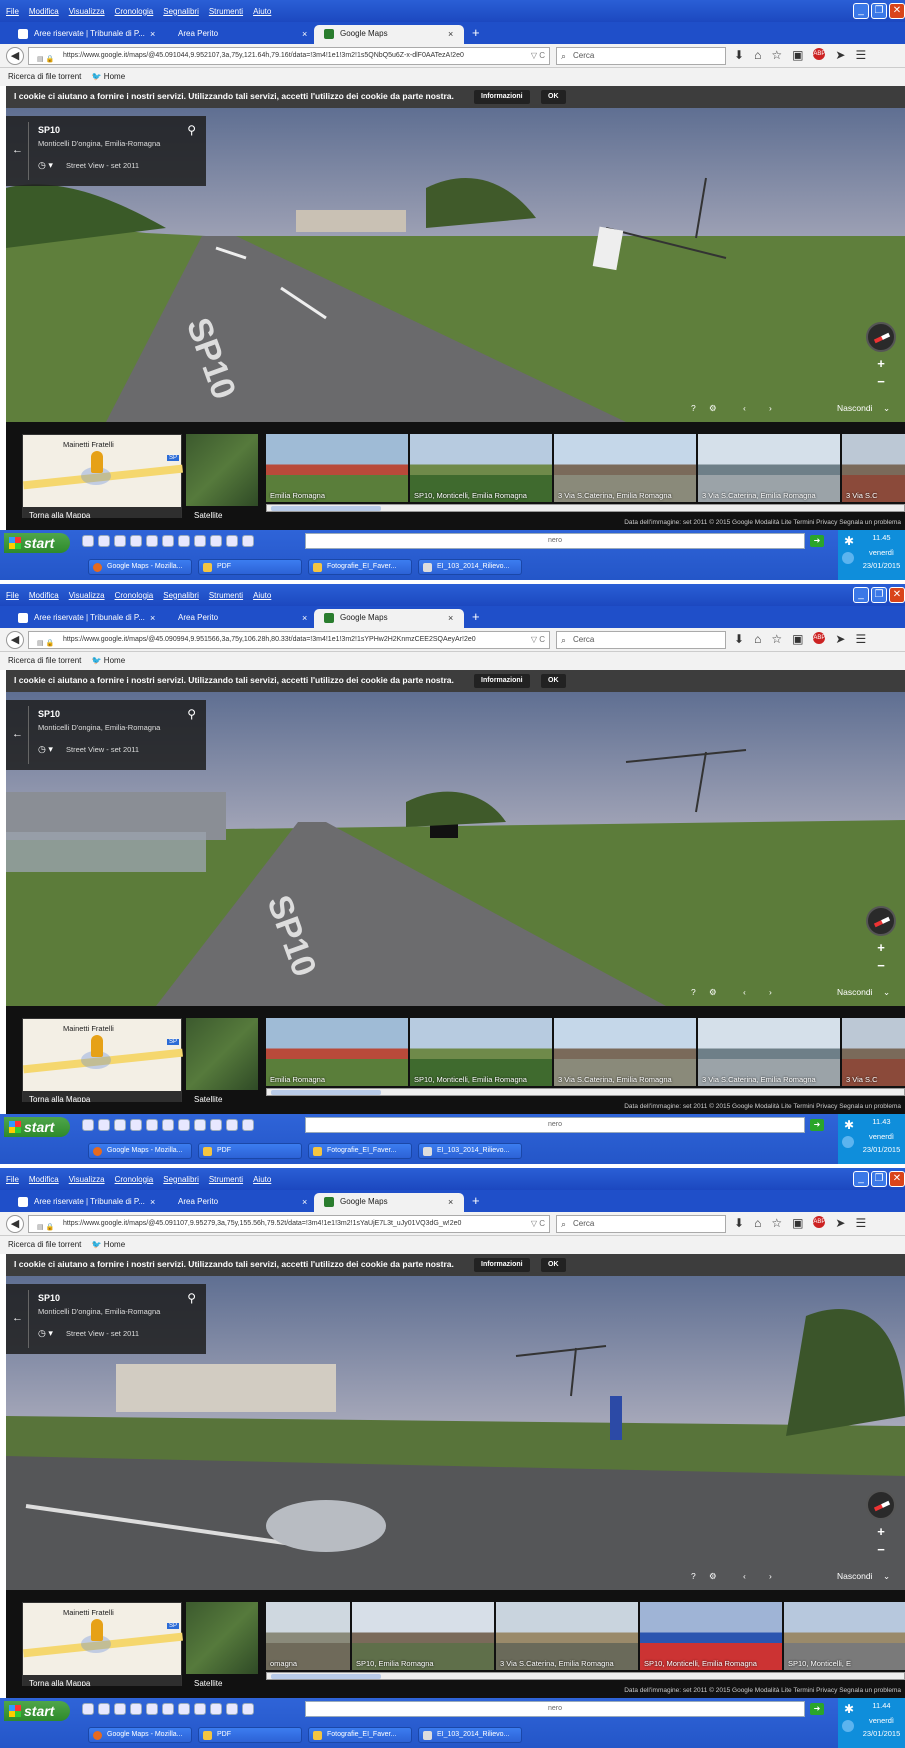 Image resolution: width=905 pixels, height=1748 pixels. I want to click on reload-icon: ▽ C, so click(538, 640).